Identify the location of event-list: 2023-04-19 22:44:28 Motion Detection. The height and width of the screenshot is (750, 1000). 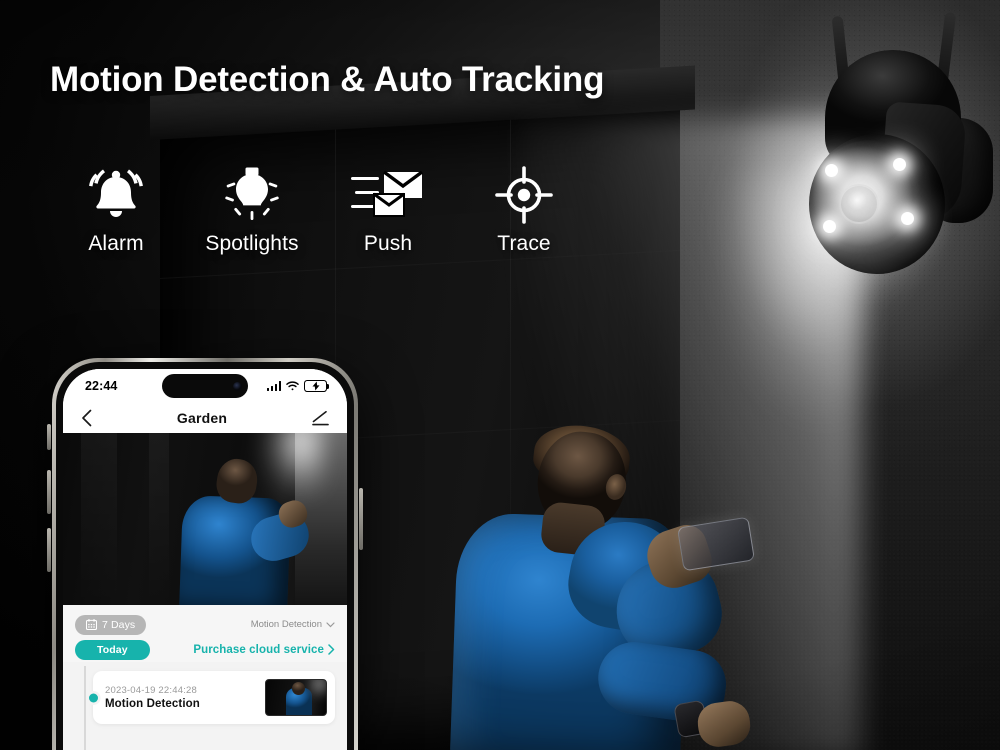
(205, 706).